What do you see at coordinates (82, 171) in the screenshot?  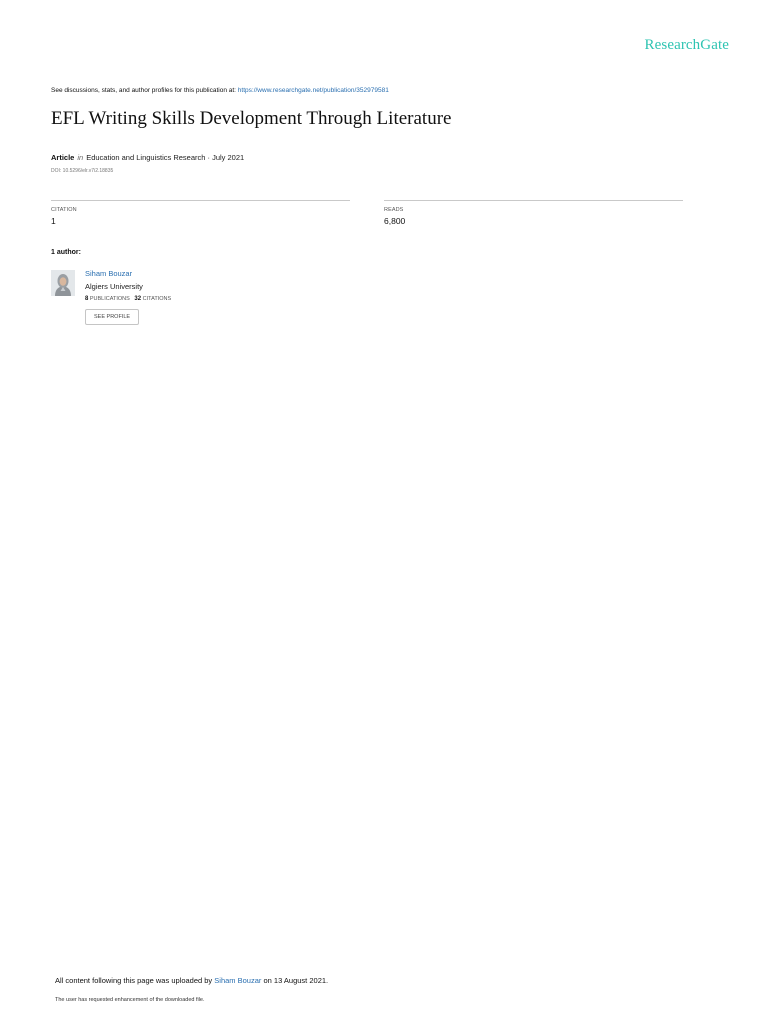 I see `article-doi: DOI: 10.5296/elr.v7i2.18835` at bounding box center [82, 171].